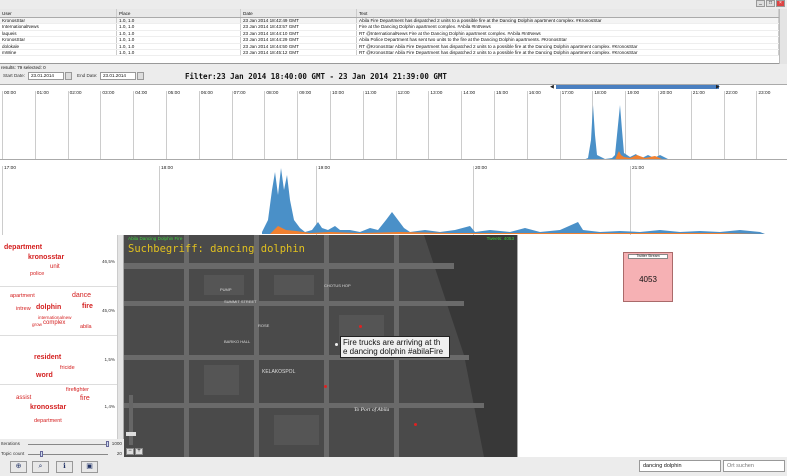 The height and width of the screenshot is (476, 787). What do you see at coordinates (299, 21) in the screenshot?
I see `cell-date: 23 Jan 2014 18:42:49 GMT` at bounding box center [299, 21].